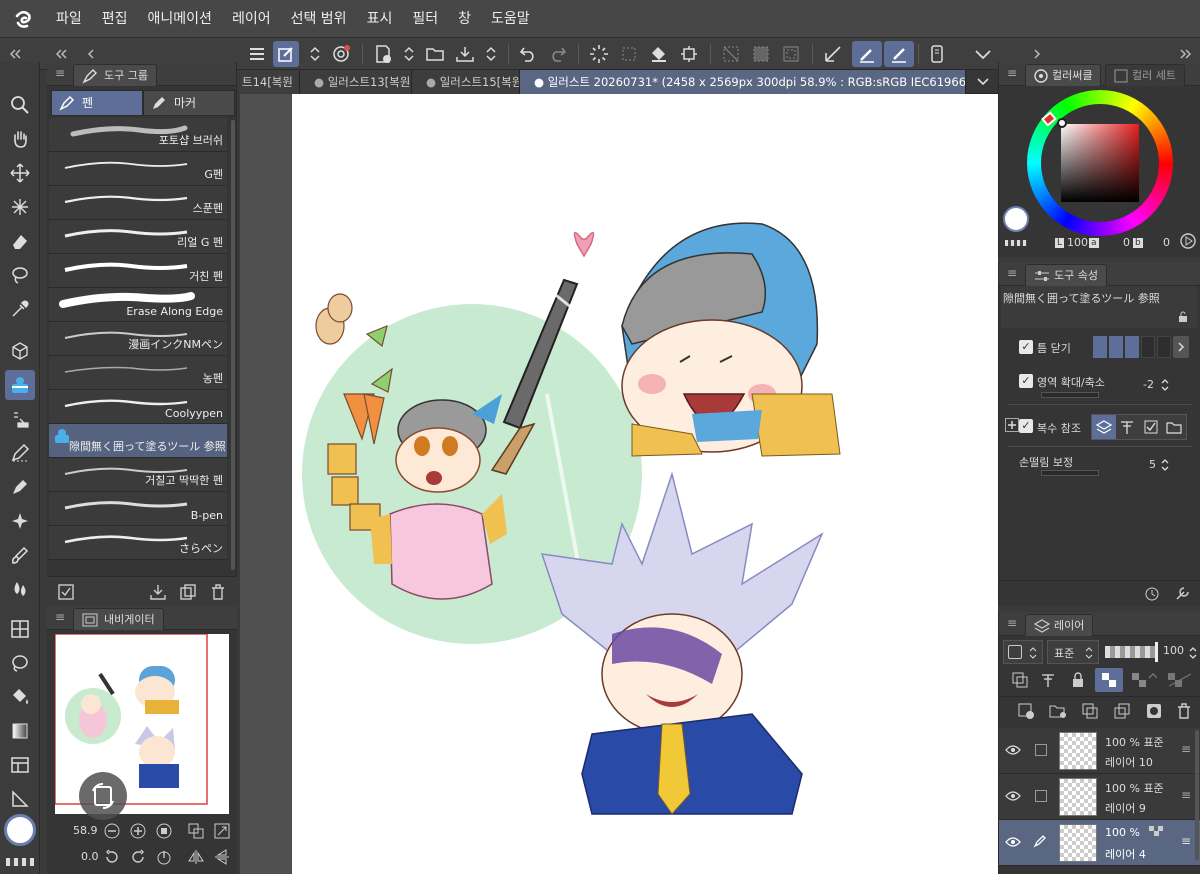  What do you see at coordinates (983, 54) in the screenshot?
I see `chevron-down-icon` at bounding box center [983, 54].